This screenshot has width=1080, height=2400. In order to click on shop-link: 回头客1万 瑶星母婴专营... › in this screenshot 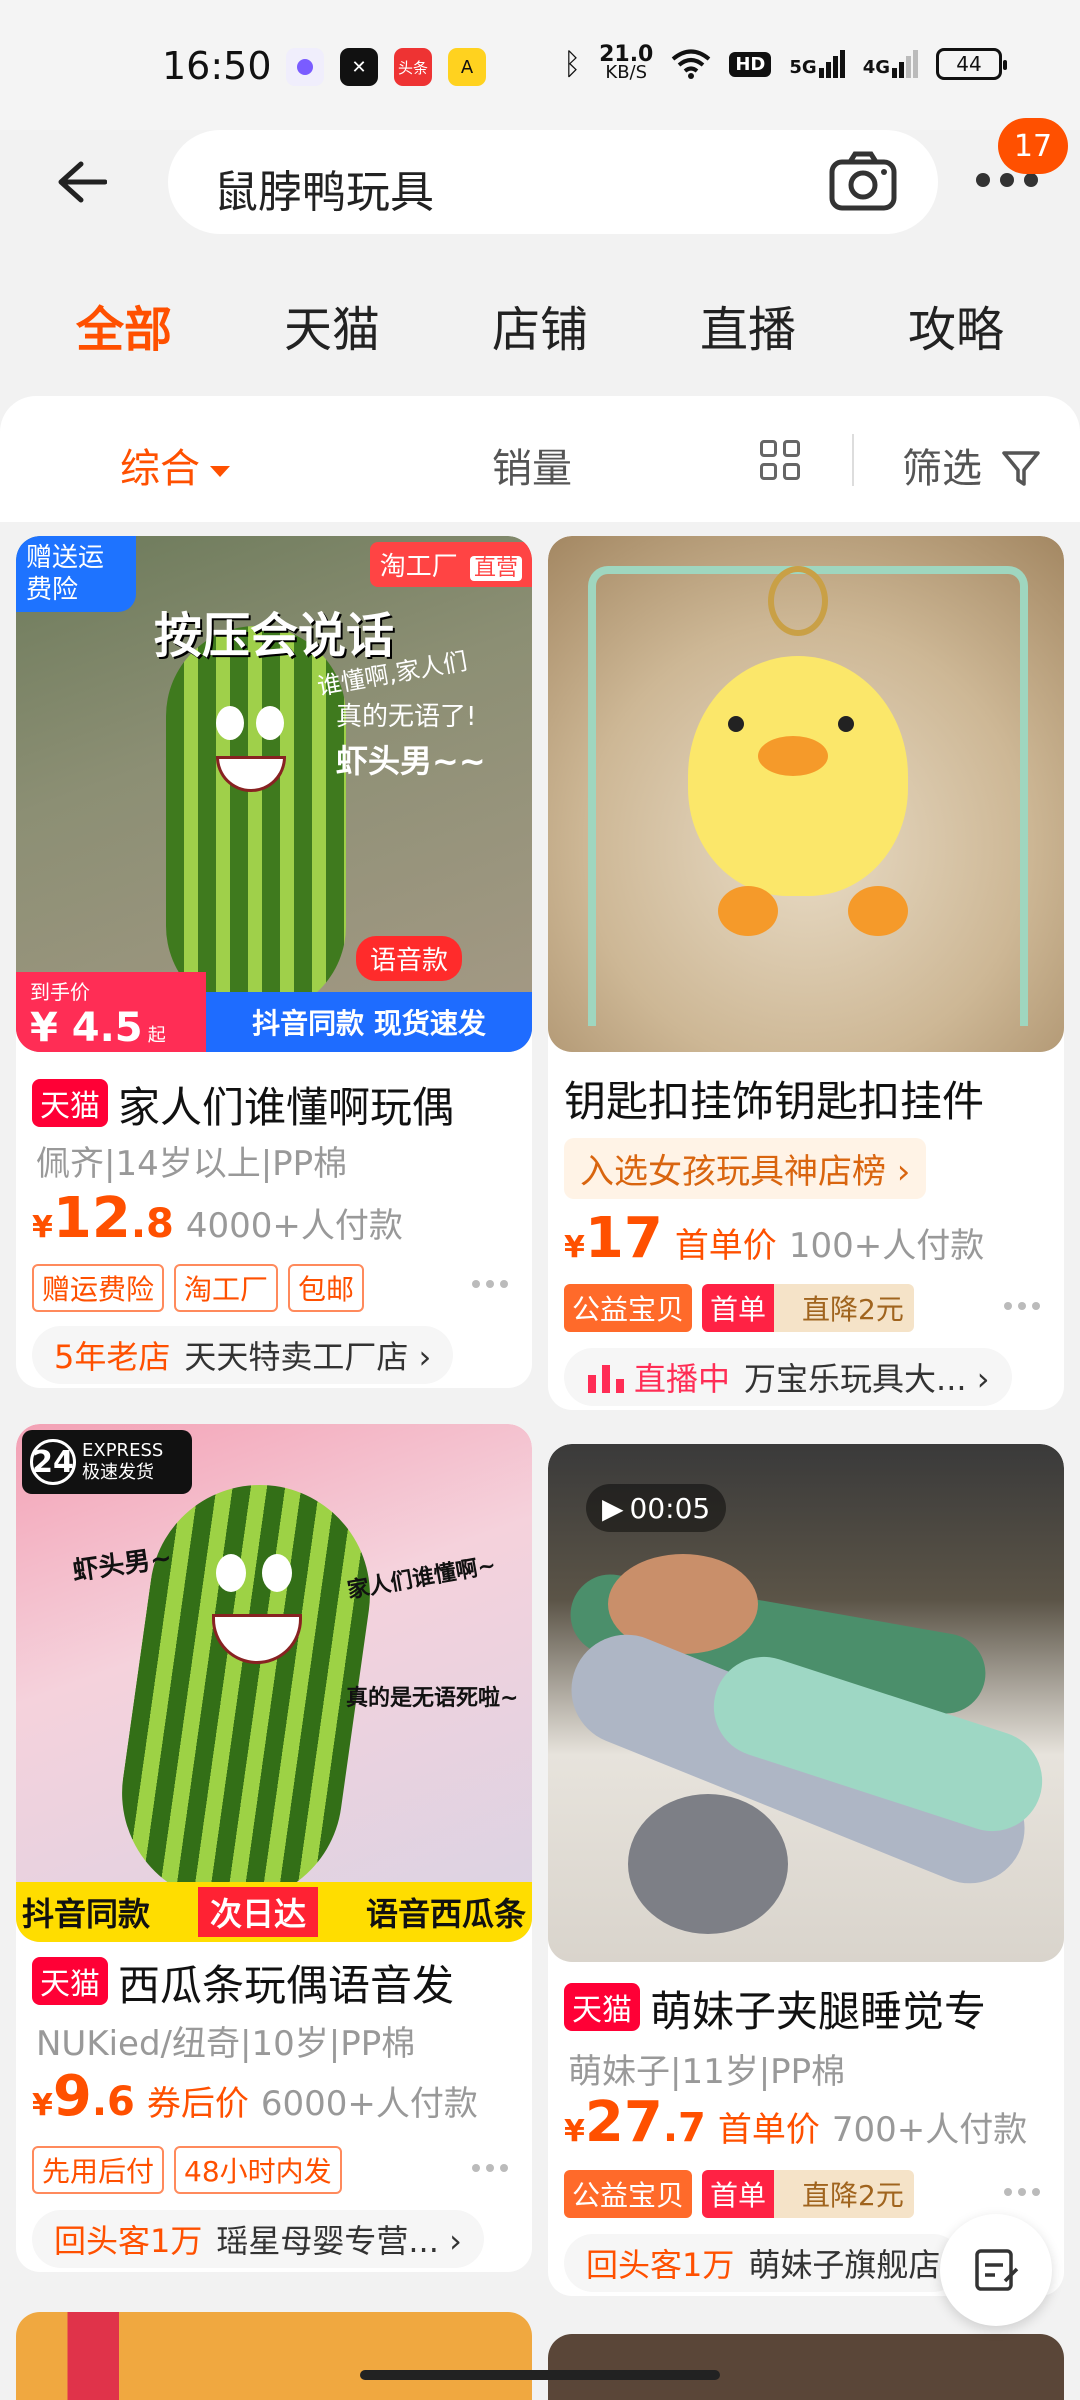, I will do `click(258, 2239)`.